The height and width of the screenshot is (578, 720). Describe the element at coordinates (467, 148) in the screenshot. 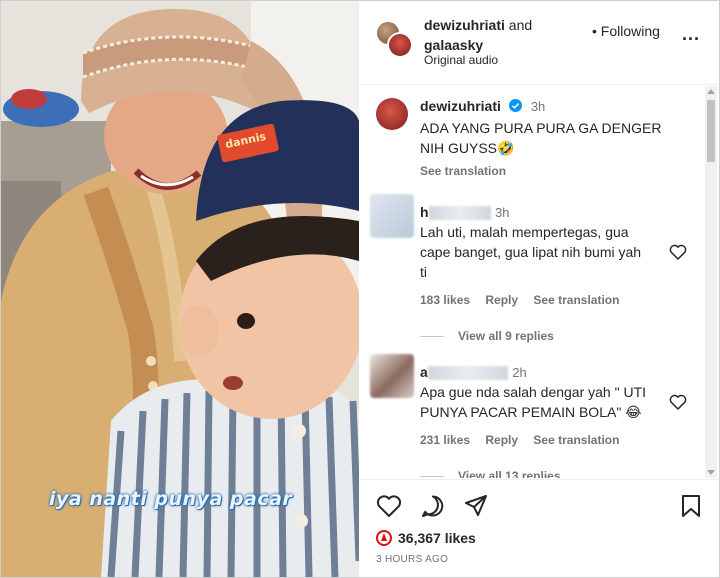

I see `caption-line: NIH GUYSS🤣` at that location.